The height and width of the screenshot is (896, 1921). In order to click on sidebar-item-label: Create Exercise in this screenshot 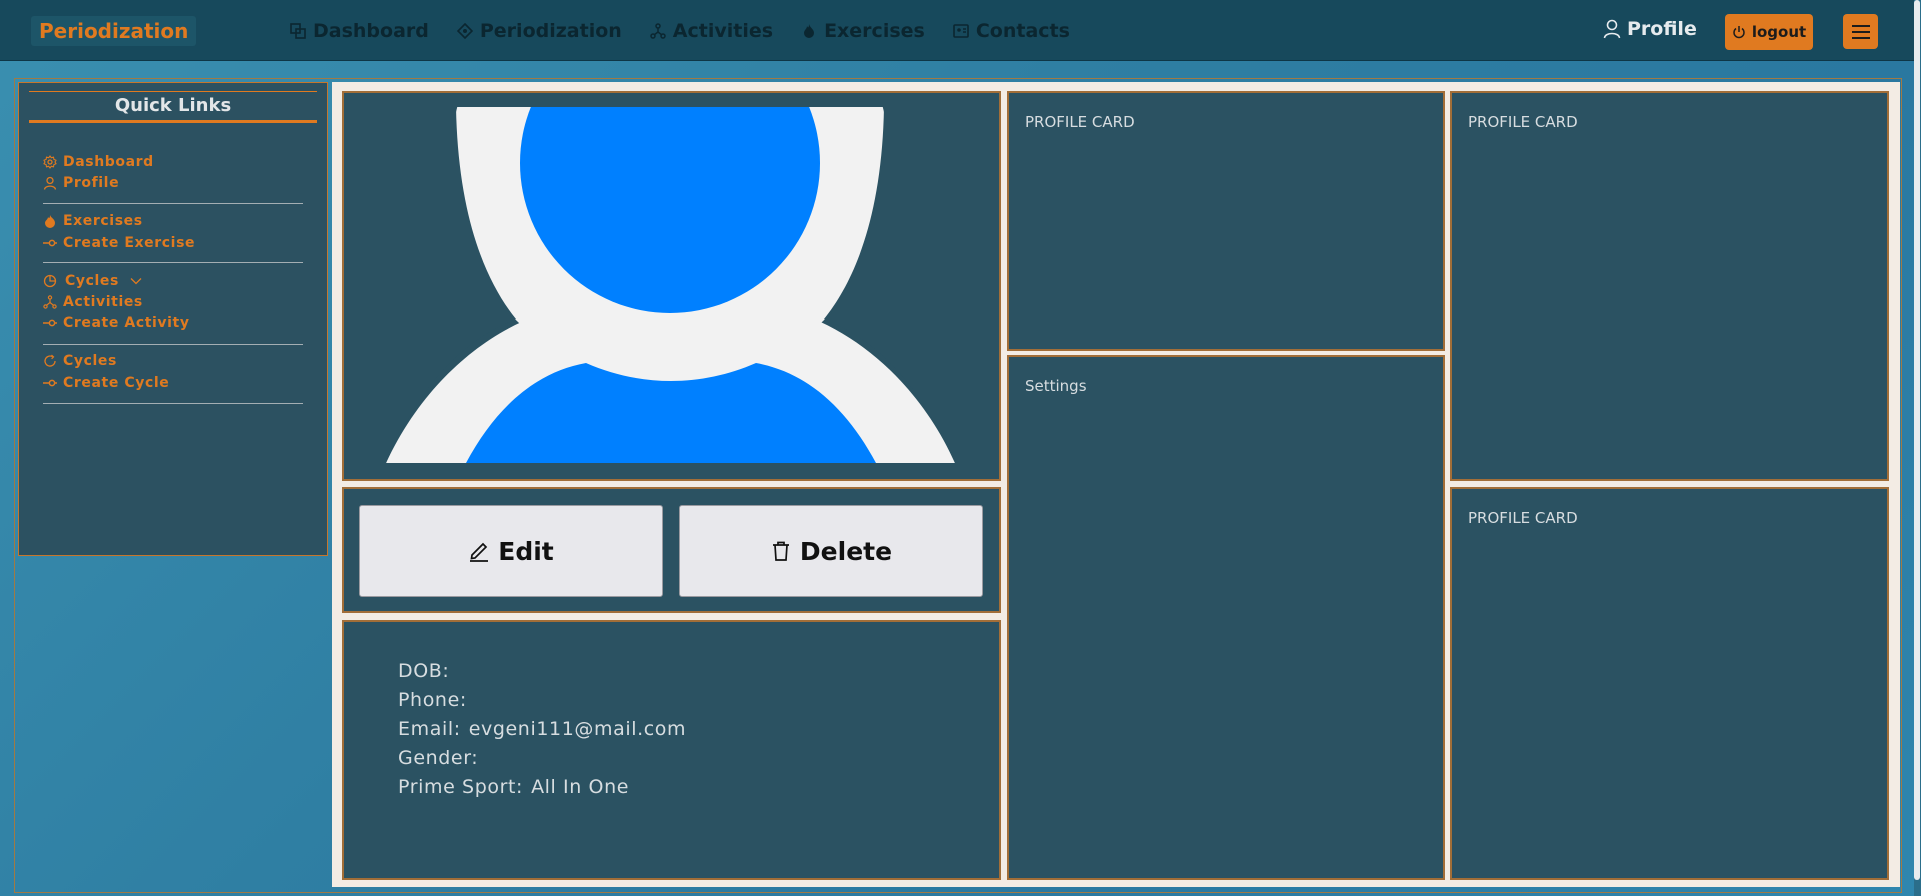, I will do `click(129, 243)`.